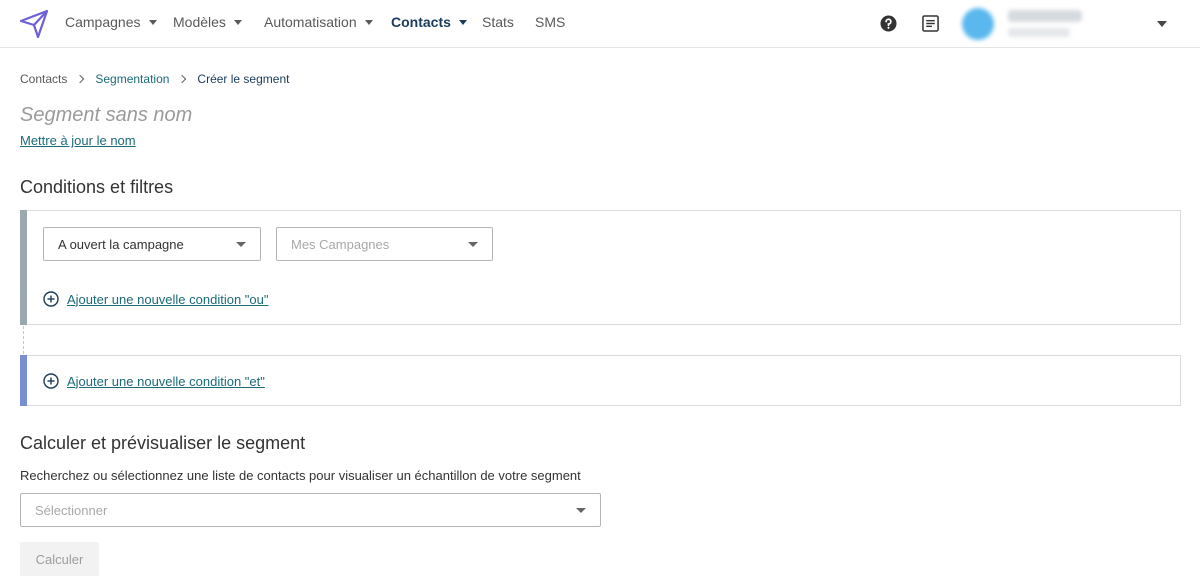 The width and height of the screenshot is (1200, 584). I want to click on add-or-condition-label: Ajouter une nouvelle condition "ou", so click(168, 299).